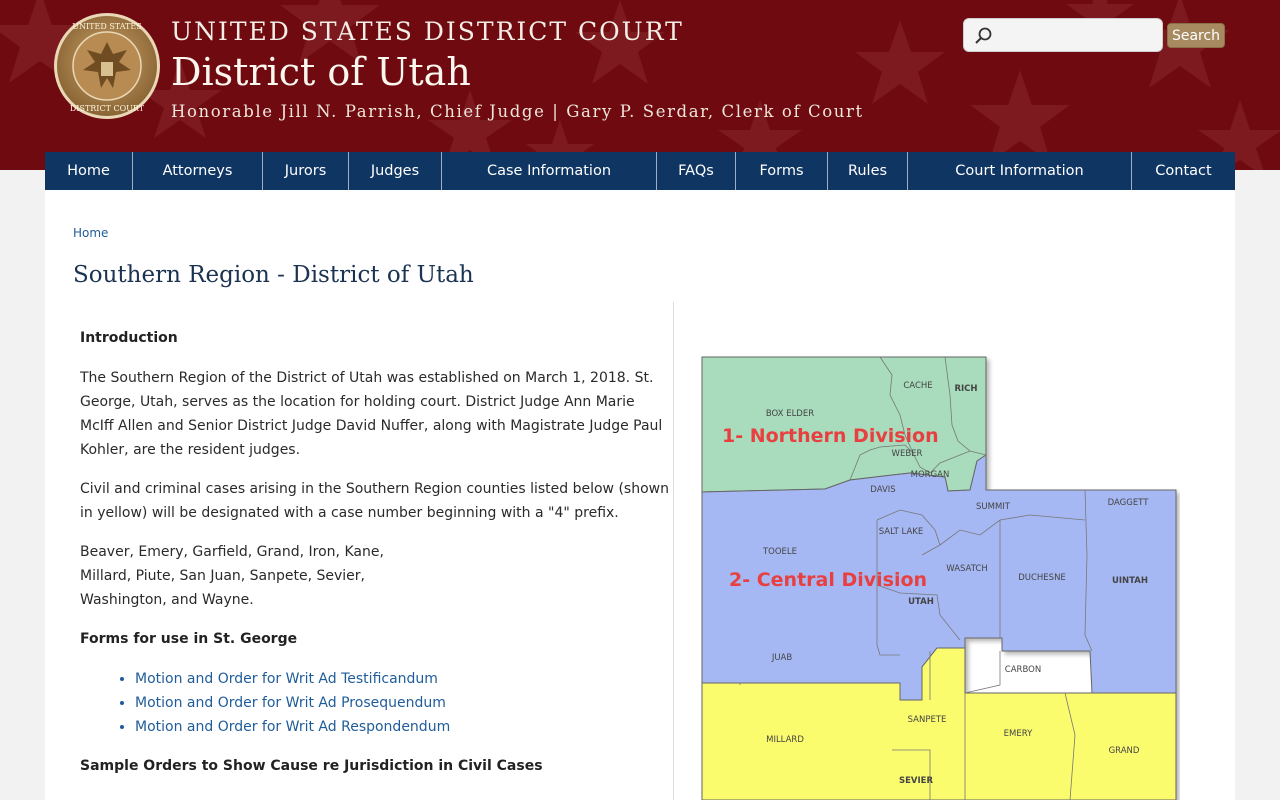  What do you see at coordinates (107, 66) in the screenshot?
I see `court-seal-logo: UNITED STATES DISTRICT COURT` at bounding box center [107, 66].